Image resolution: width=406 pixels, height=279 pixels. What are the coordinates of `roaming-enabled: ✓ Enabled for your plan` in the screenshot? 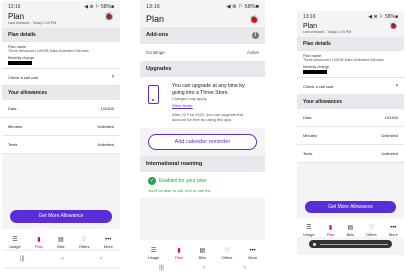 It's located at (202, 181).